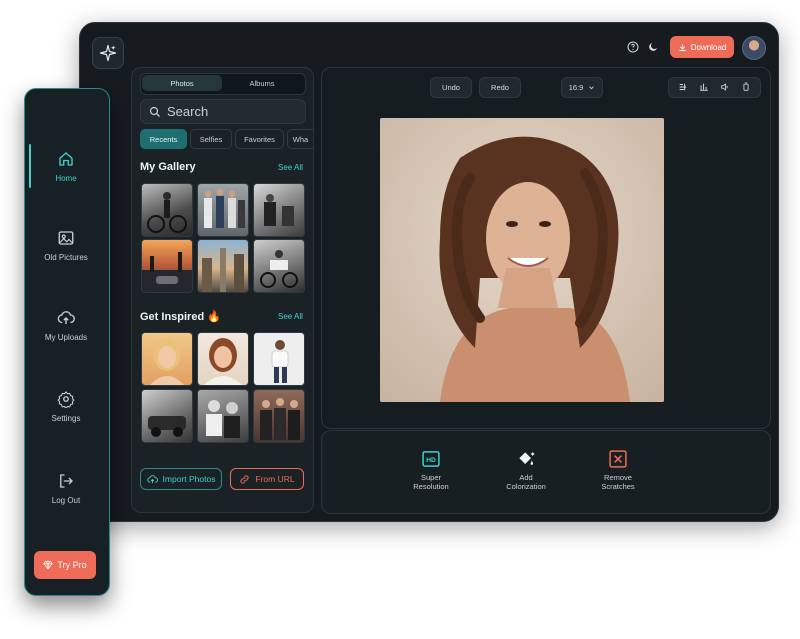 The image size is (800, 639). I want to click on svg-text: HD, so click(431, 460).